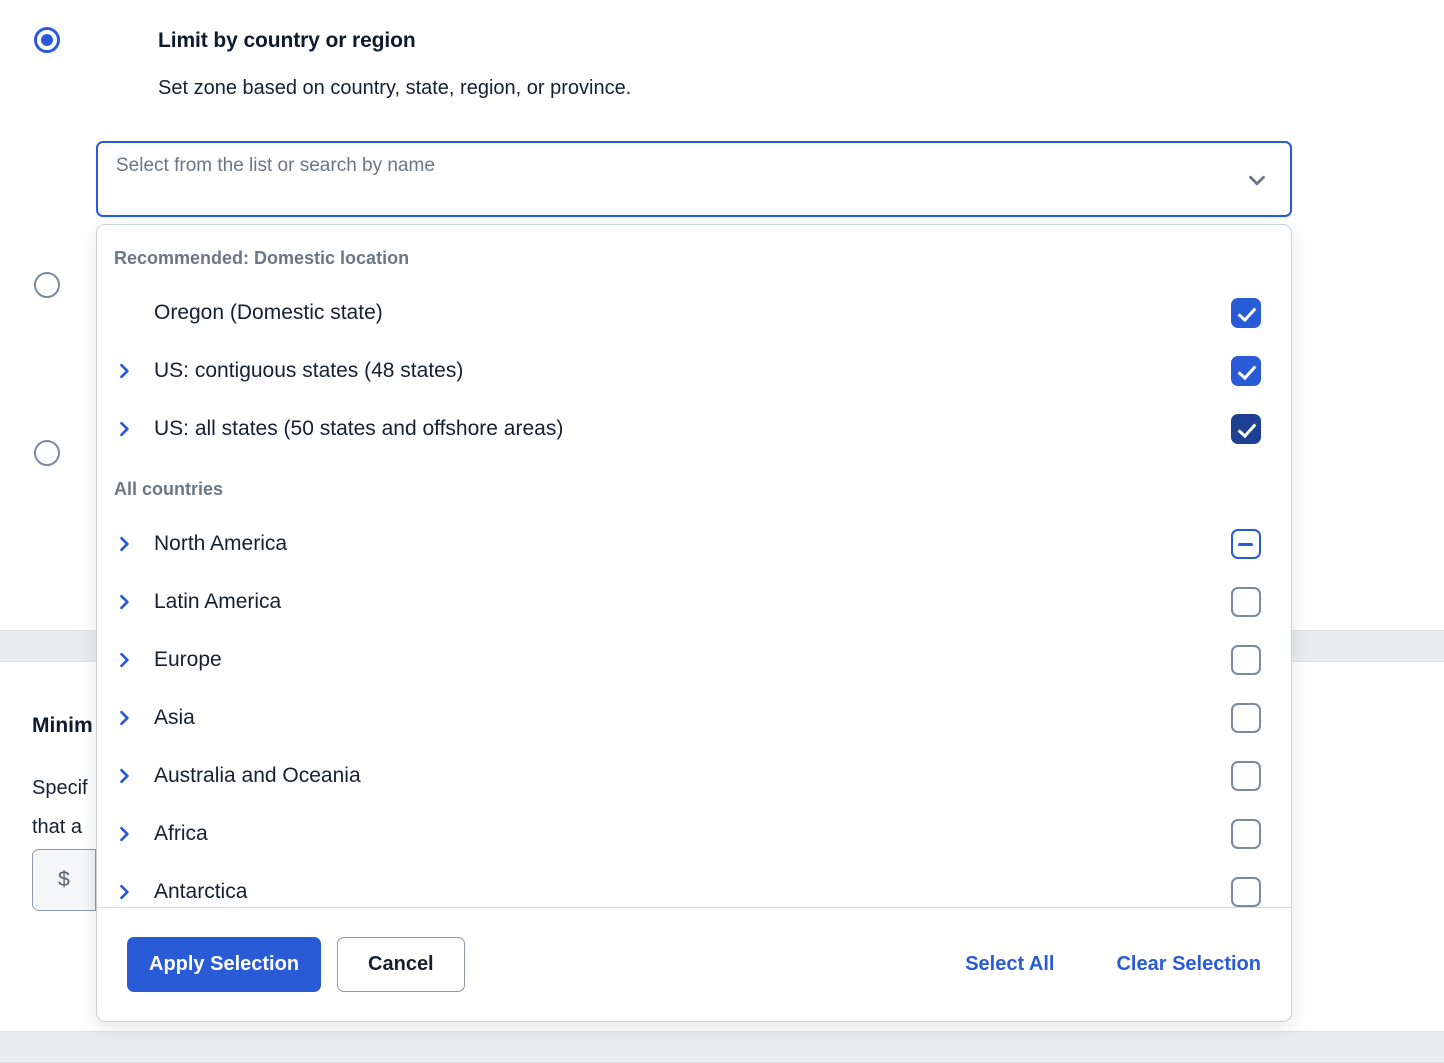  What do you see at coordinates (694, 602) in the screenshot?
I see `list-item: Latin America` at bounding box center [694, 602].